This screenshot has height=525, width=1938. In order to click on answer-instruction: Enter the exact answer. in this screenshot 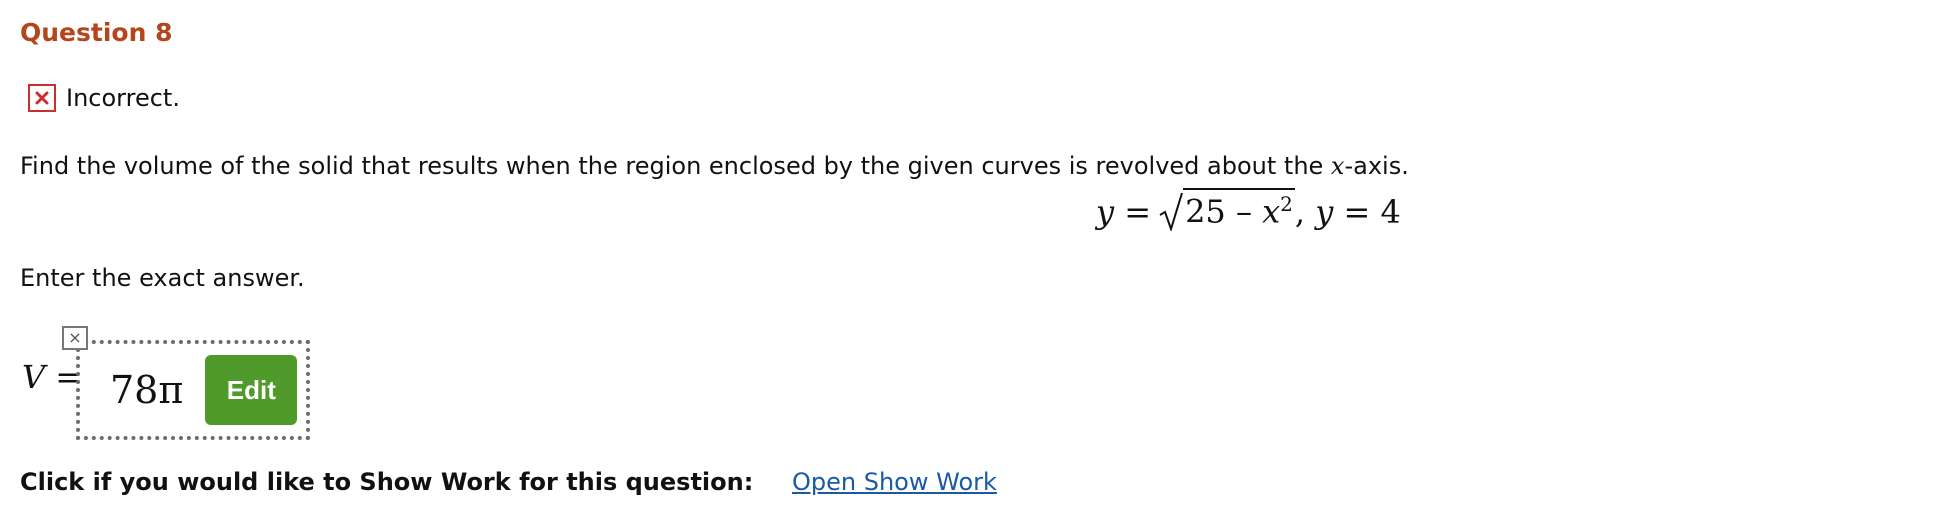, I will do `click(162, 278)`.